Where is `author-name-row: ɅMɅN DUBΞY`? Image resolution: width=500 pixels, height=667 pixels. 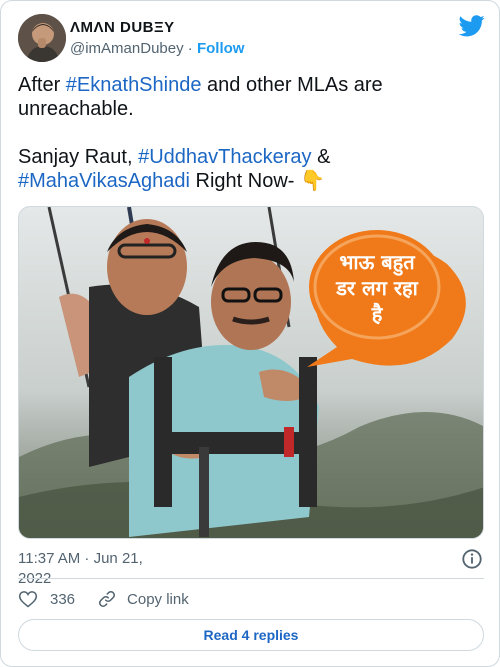
author-name-row: ɅMɅN DUBΞY is located at coordinates (122, 28).